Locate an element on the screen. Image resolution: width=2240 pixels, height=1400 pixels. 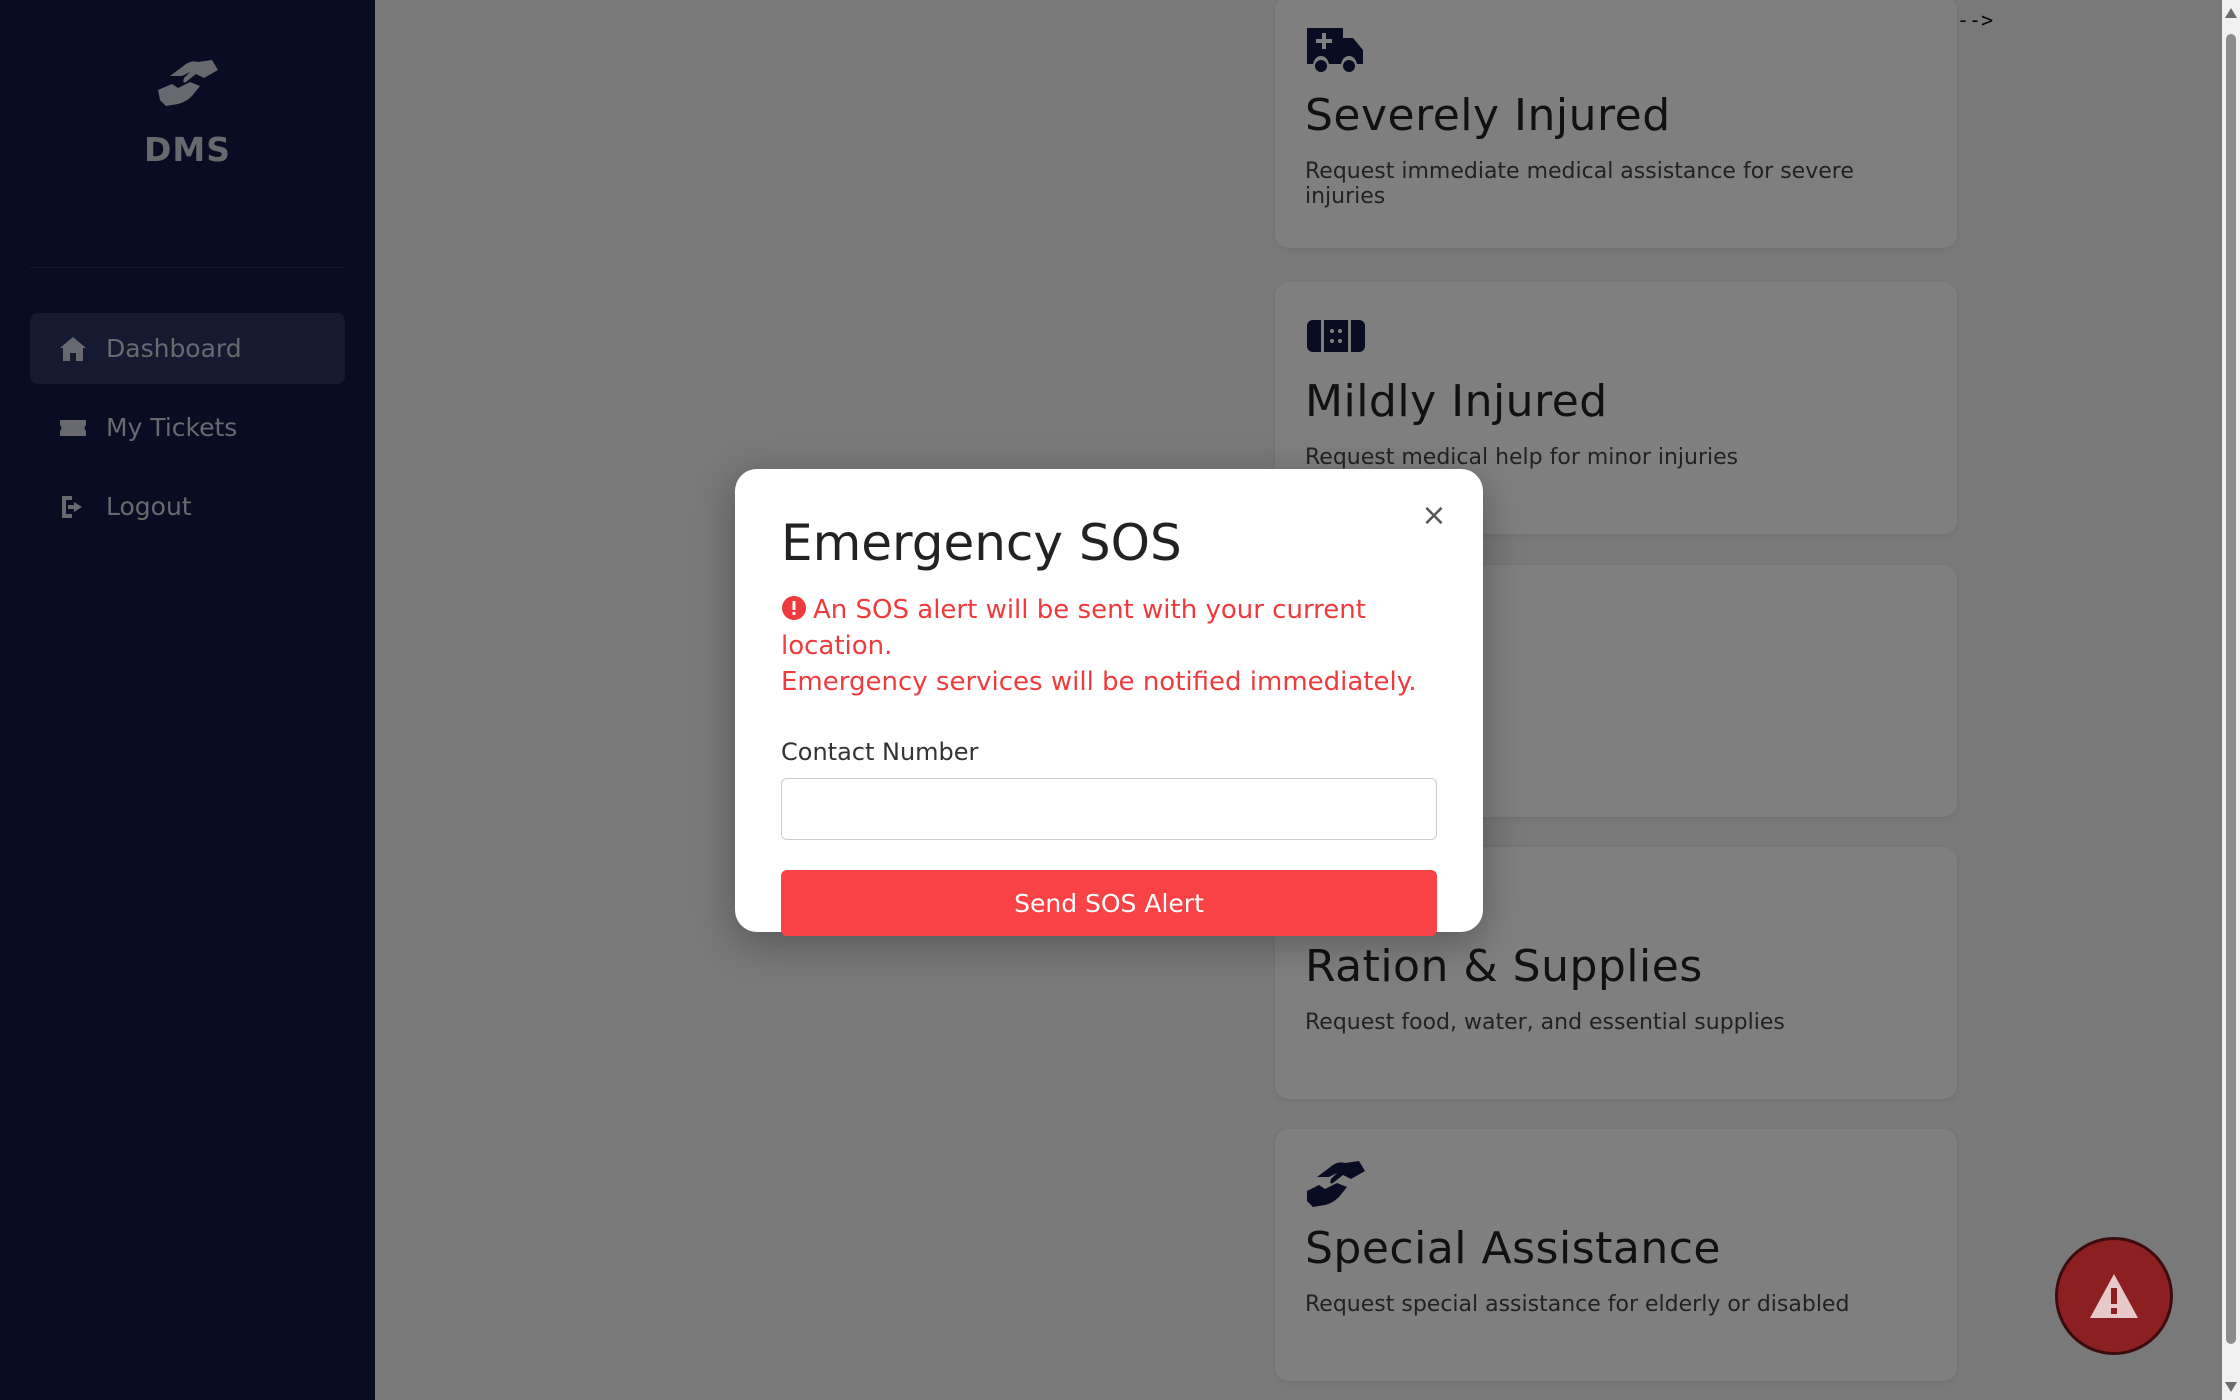
close-icon: × is located at coordinates (1434, 516).